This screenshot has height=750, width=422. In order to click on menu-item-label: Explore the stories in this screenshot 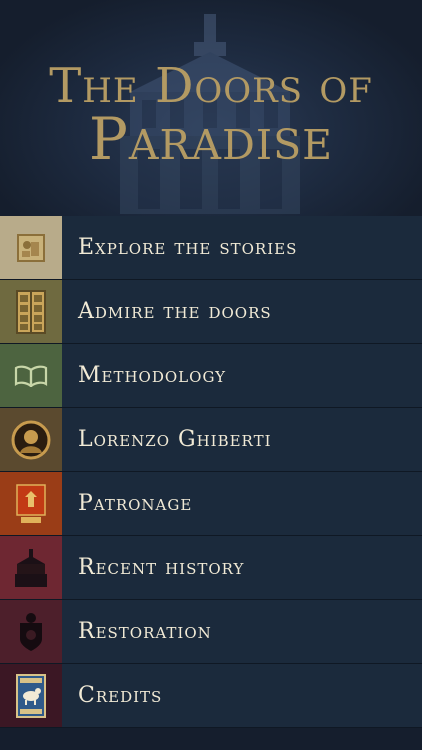, I will do `click(188, 247)`.